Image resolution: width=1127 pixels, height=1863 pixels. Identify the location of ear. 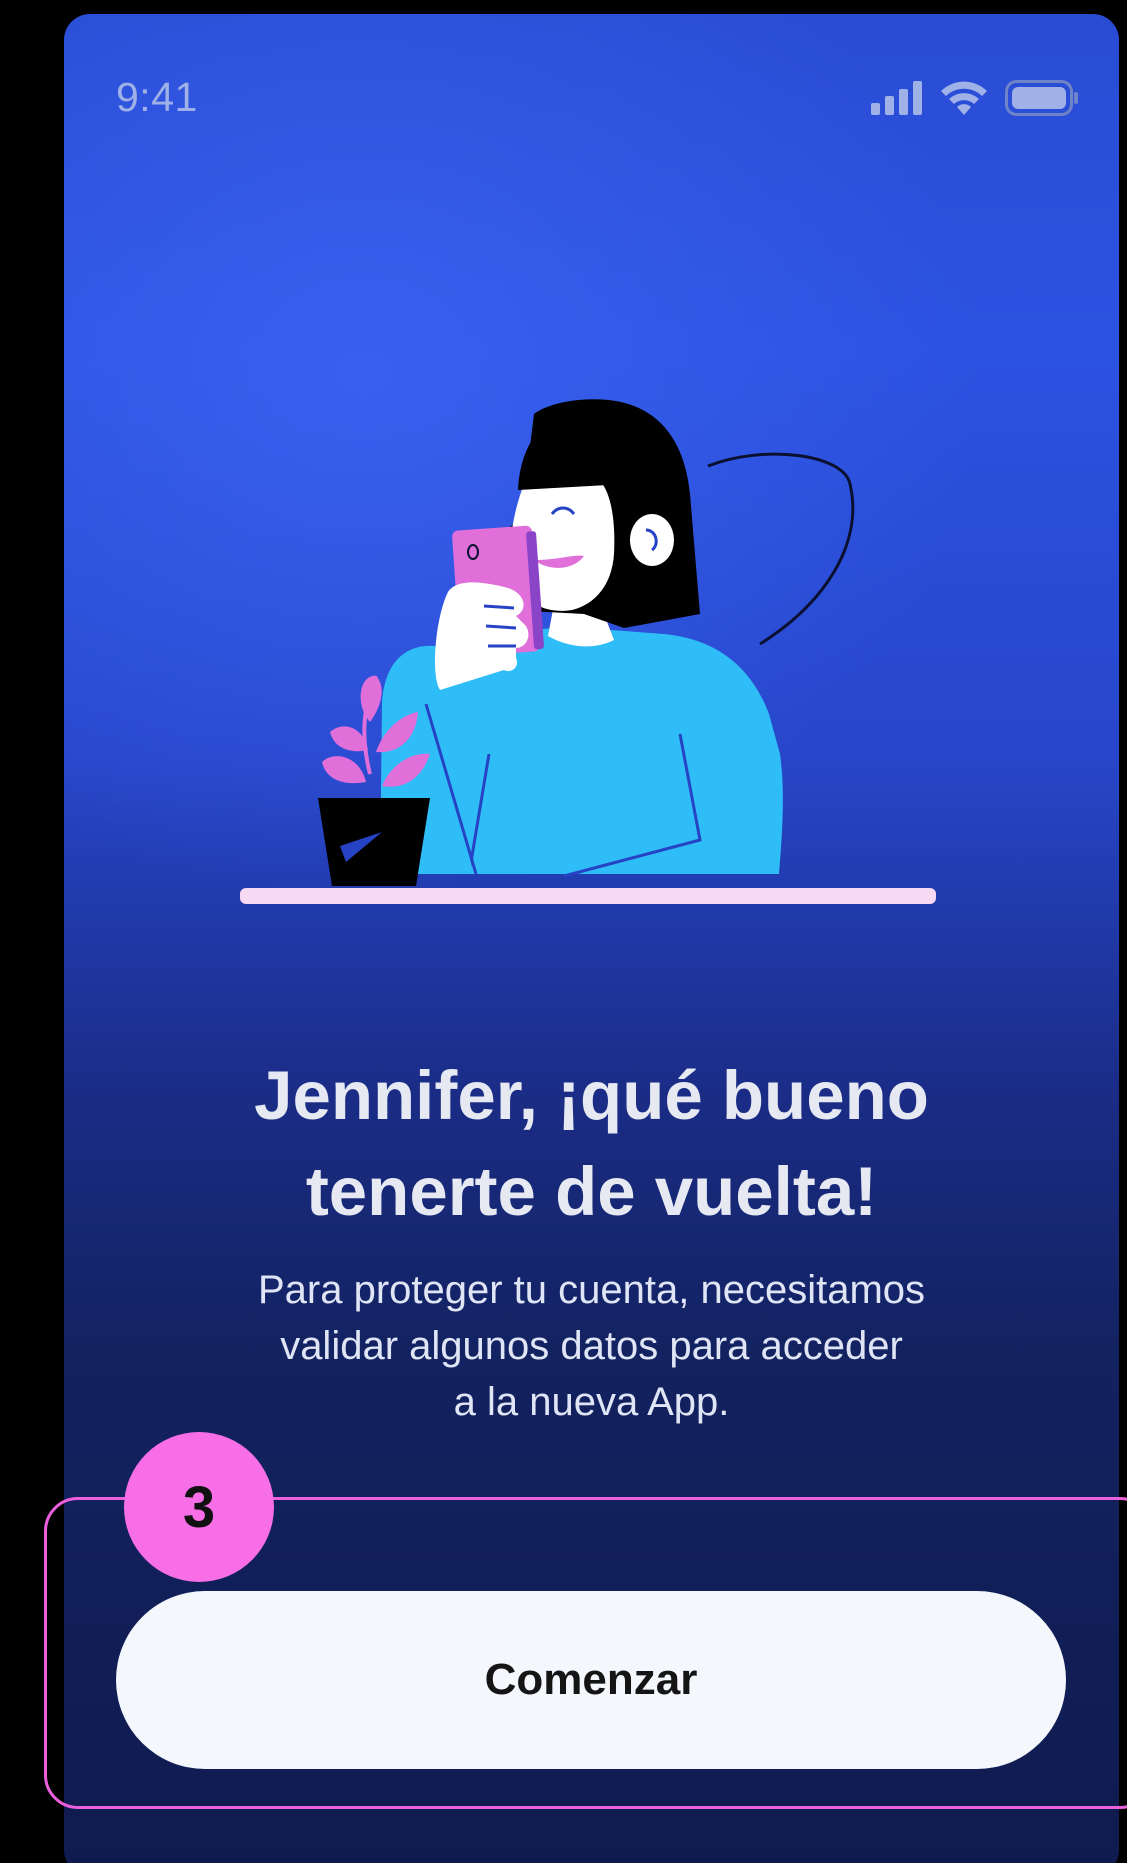
(652, 540).